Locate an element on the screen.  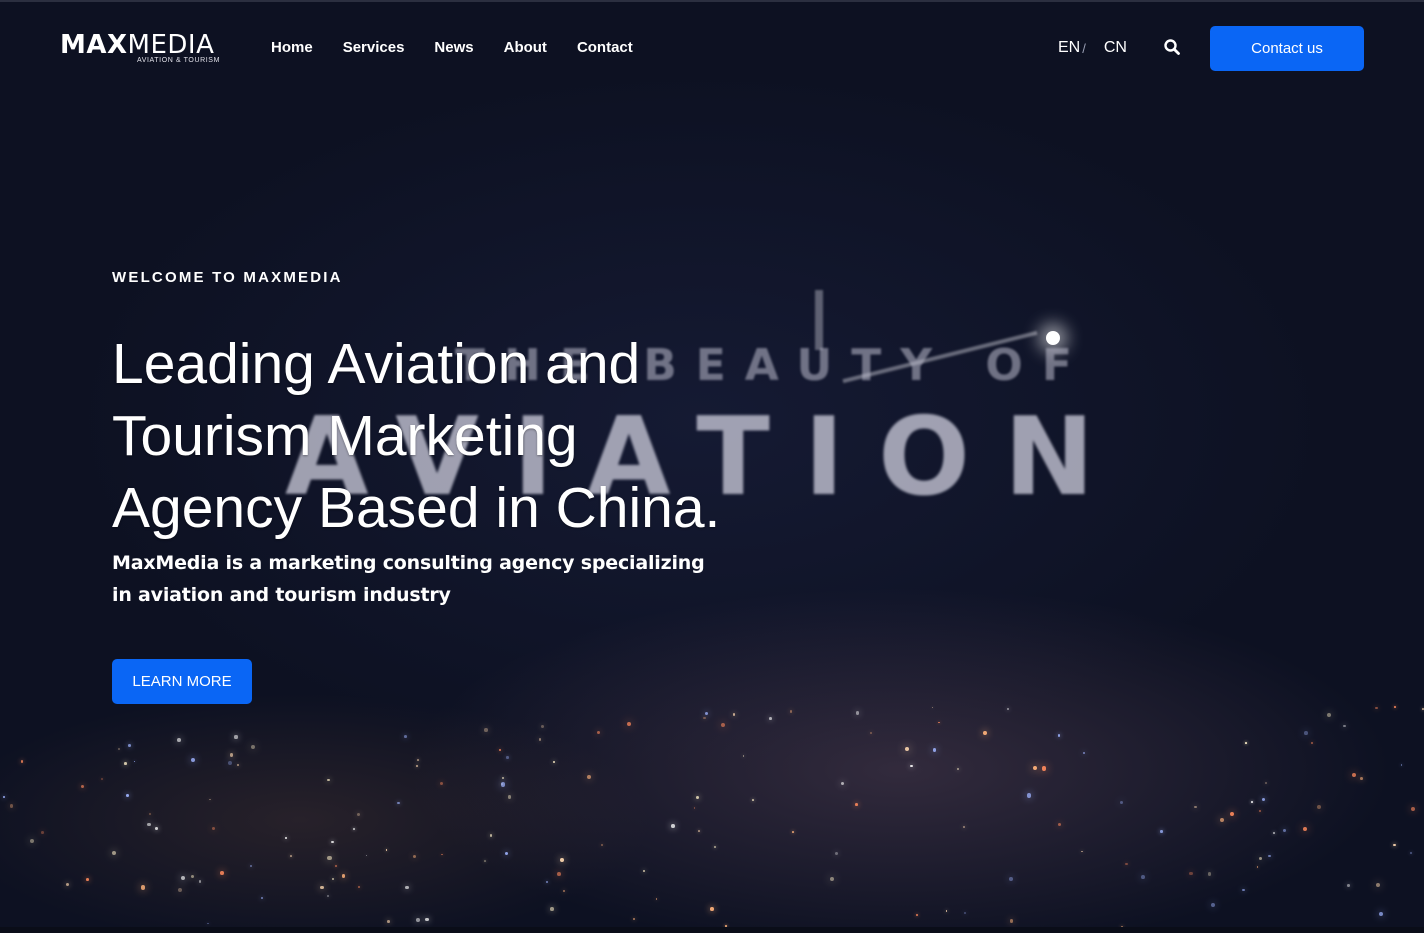
hero-eyebrow: WELCOME TO MAXMEDIA is located at coordinates (227, 277).